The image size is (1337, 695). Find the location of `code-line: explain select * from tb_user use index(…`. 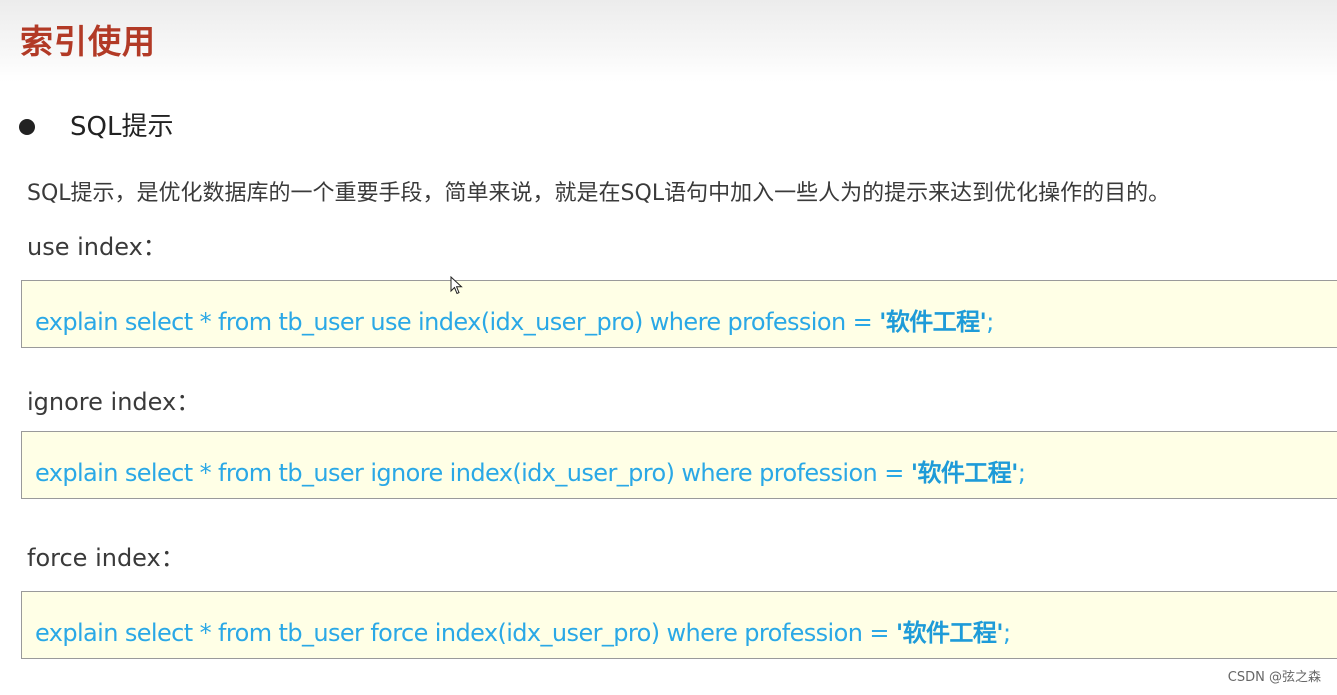

code-line: explain select * from tb_user use index(… is located at coordinates (514, 322).